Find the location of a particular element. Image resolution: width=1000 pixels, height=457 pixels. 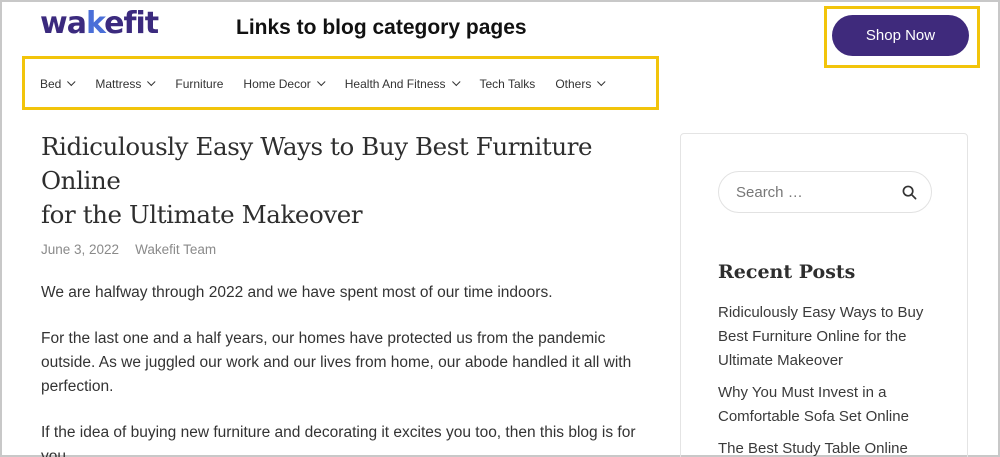

nav-item-home-decor: Home Decor is located at coordinates (284, 84).